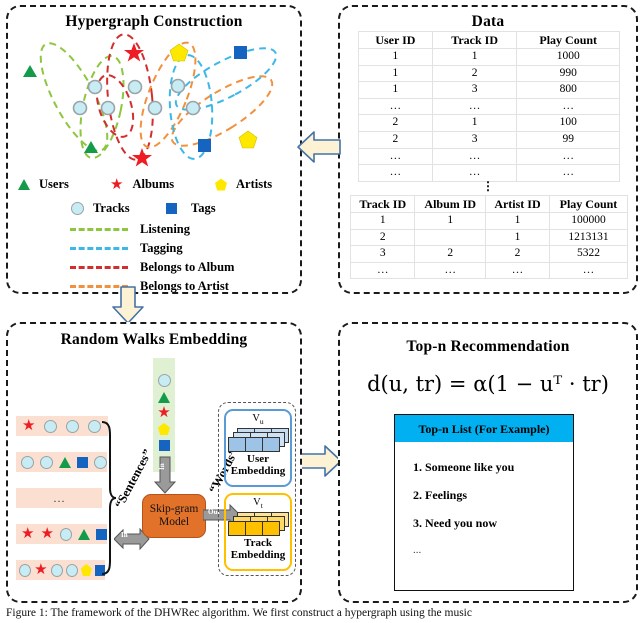  What do you see at coordinates (258, 542) in the screenshot?
I see `track-embedding-line-1: Track` at bounding box center [258, 542].